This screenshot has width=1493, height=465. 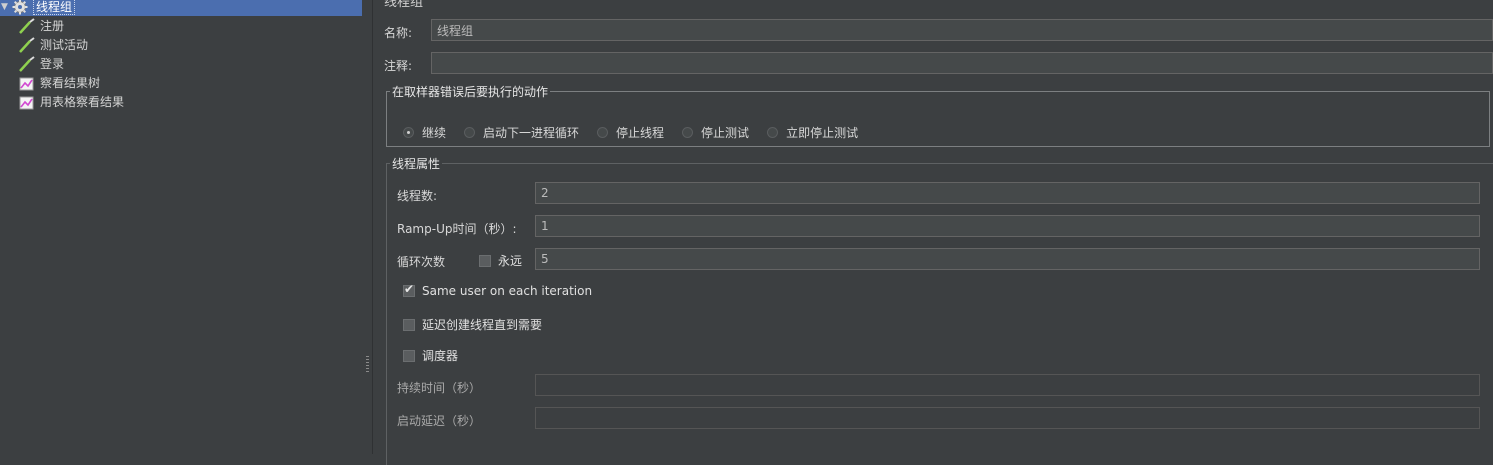 I want to click on radio-continue: 继续, so click(x=424, y=132).